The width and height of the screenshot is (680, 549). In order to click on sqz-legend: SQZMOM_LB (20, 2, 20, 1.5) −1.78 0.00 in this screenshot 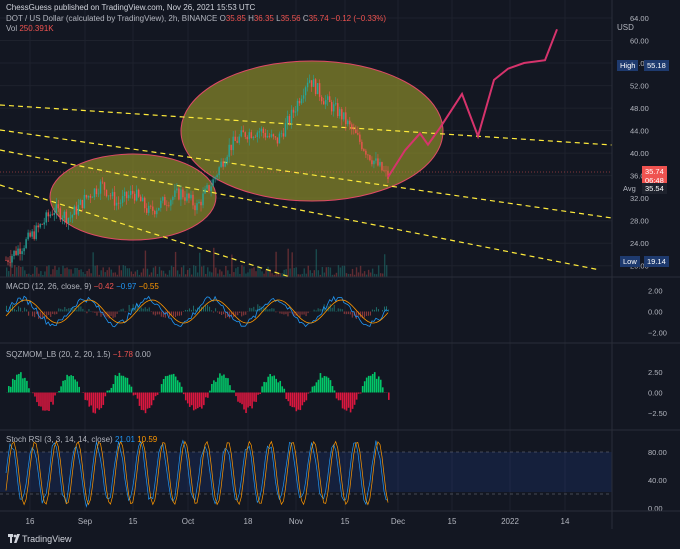, I will do `click(78, 354)`.